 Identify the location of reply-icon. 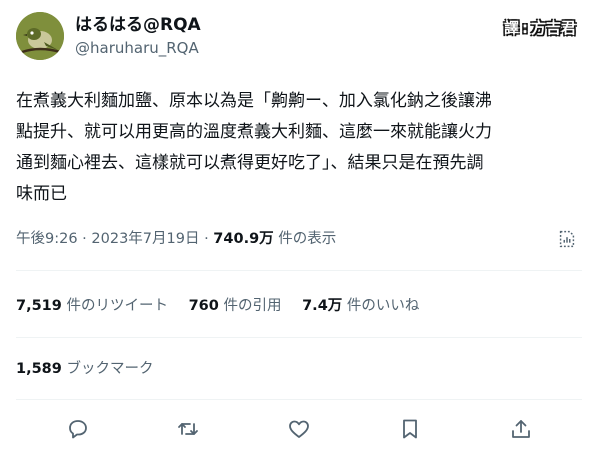
(78, 429).